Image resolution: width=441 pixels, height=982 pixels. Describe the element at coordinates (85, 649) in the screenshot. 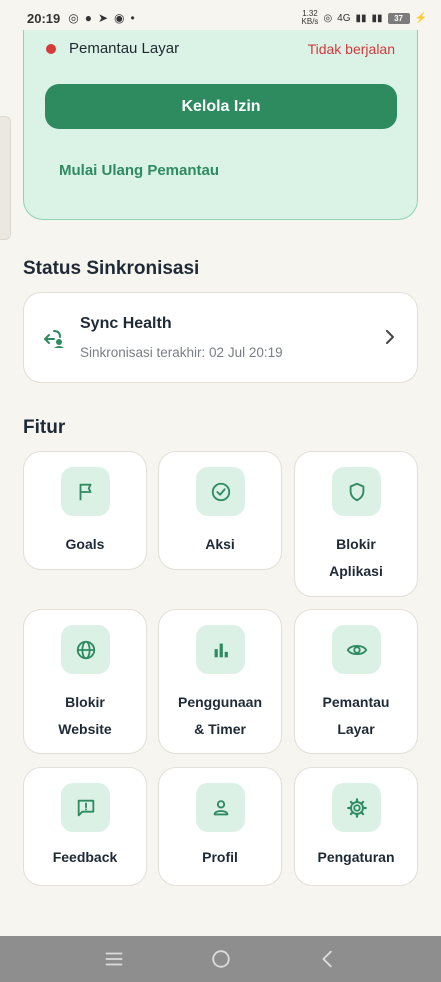

I see `globe-icon` at that location.